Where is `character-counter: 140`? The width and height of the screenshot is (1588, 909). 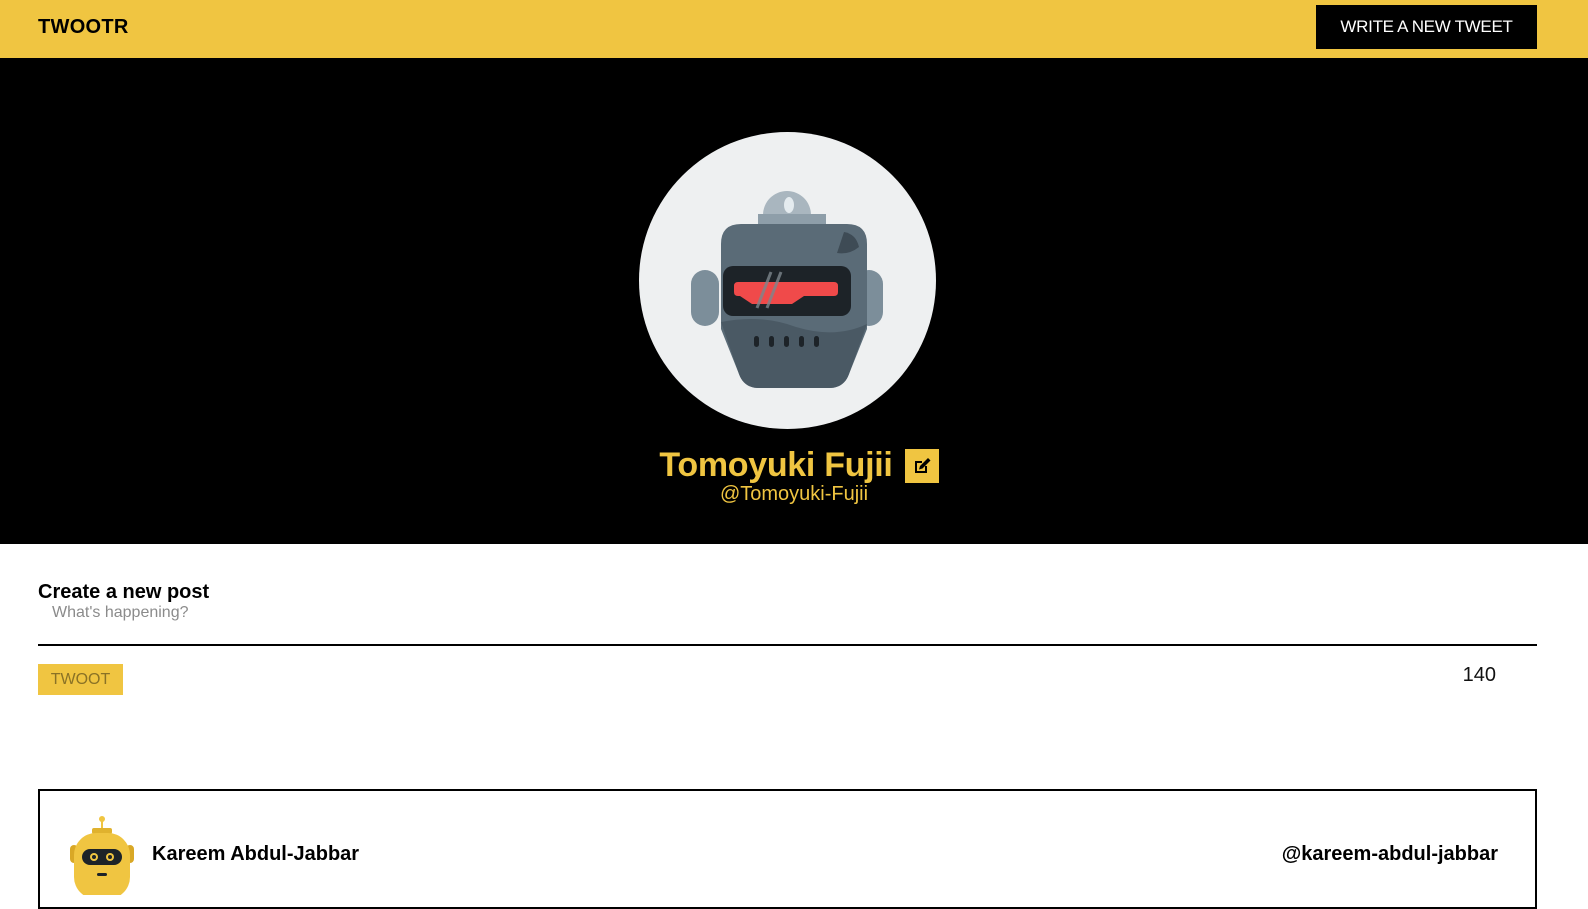
character-counter: 140 is located at coordinates (1479, 675).